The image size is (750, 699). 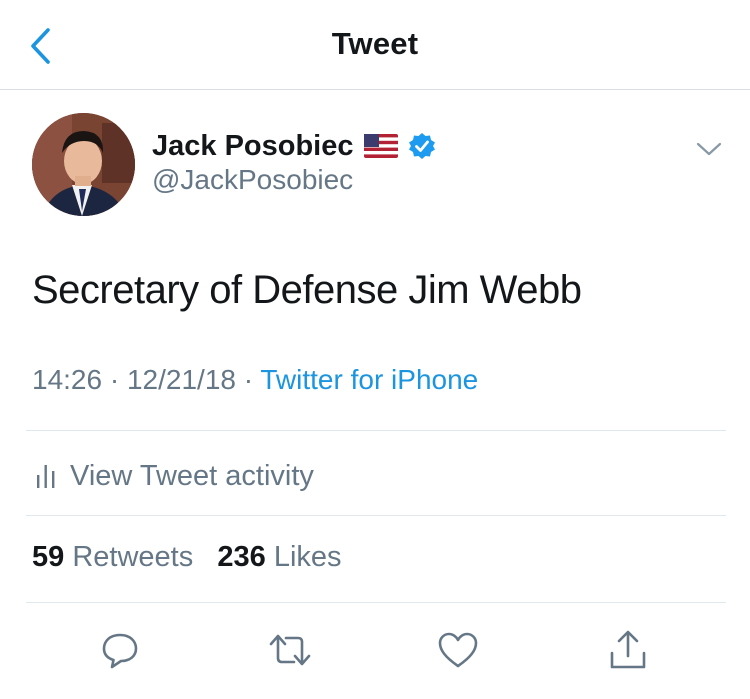 I want to click on like-icon, so click(x=458, y=650).